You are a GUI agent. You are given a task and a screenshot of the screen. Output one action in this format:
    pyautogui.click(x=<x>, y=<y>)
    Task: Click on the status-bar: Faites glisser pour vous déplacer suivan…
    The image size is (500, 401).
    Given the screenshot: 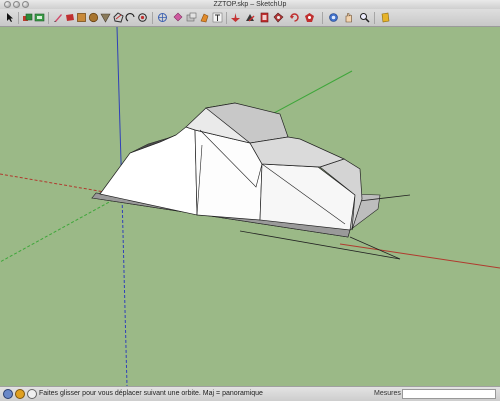 What is the action you would take?
    pyautogui.click(x=250, y=393)
    